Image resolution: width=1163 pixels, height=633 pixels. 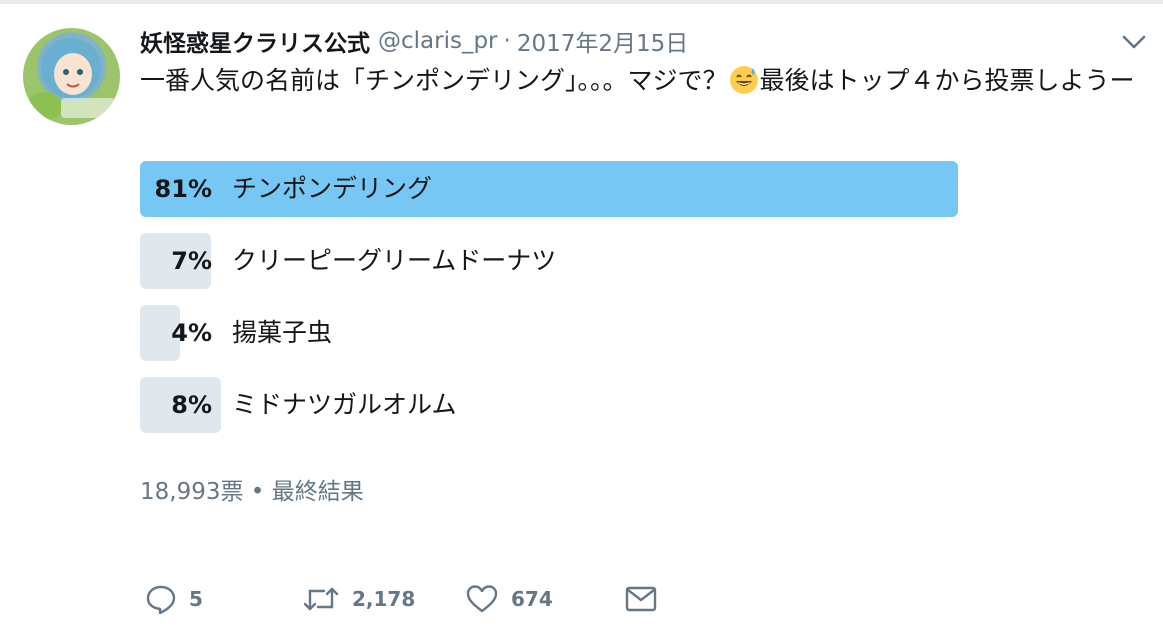 What do you see at coordinates (161, 599) in the screenshot?
I see `reply-icon` at bounding box center [161, 599].